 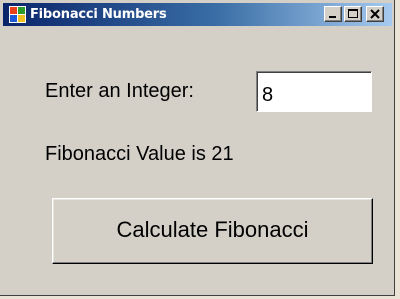 I want to click on integer-input-label: Enter an Integer:, so click(x=119, y=91).